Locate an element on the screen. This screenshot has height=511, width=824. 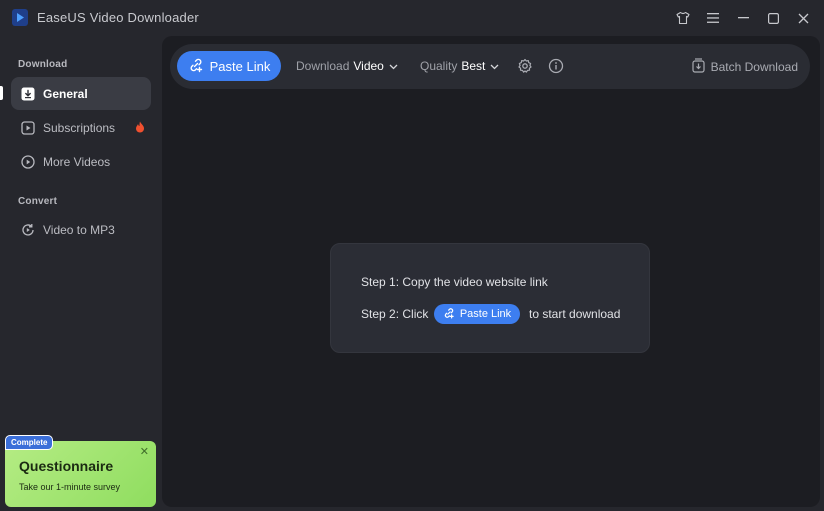
title-bar: EaseUS Video Downloader is located at coordinates (412, 18).